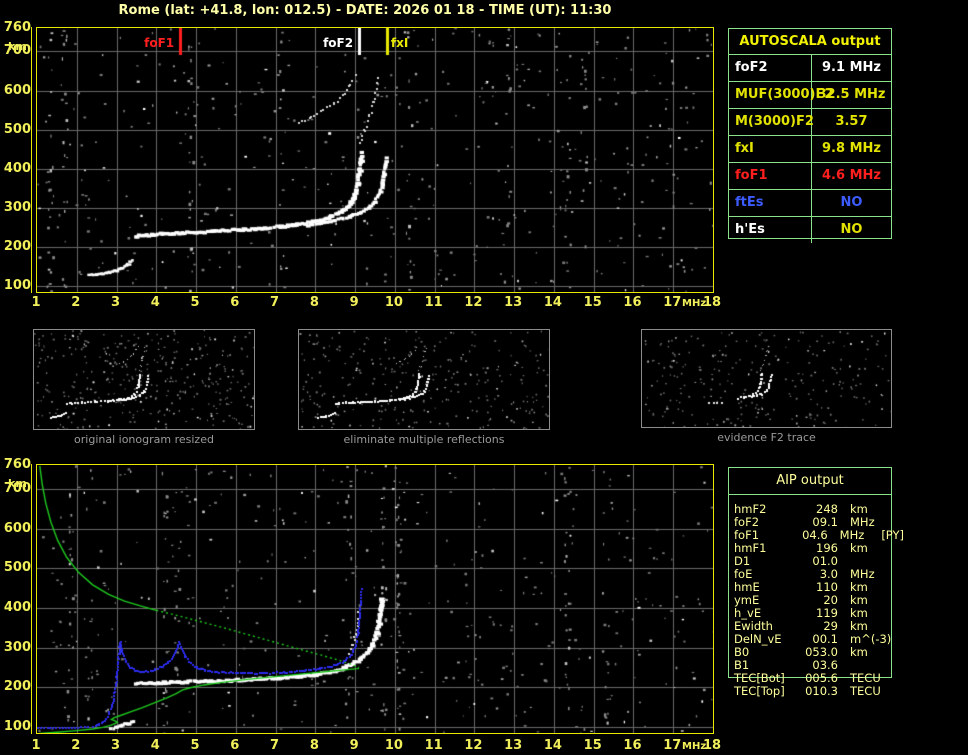 Image resolution: width=968 pixels, height=755 pixels. Describe the element at coordinates (155, 302) in the screenshot. I see `x-axis-tick-label: 4` at that location.